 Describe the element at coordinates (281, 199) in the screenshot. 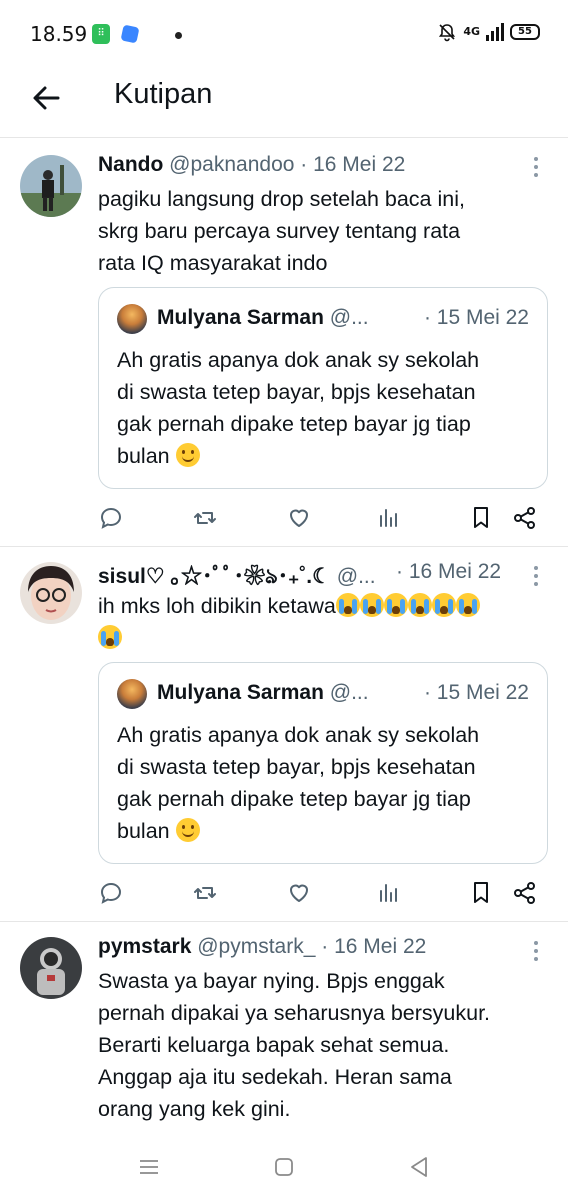

I see `tweet-text-line: pagiku langsung drop setelah baca ini,` at that location.